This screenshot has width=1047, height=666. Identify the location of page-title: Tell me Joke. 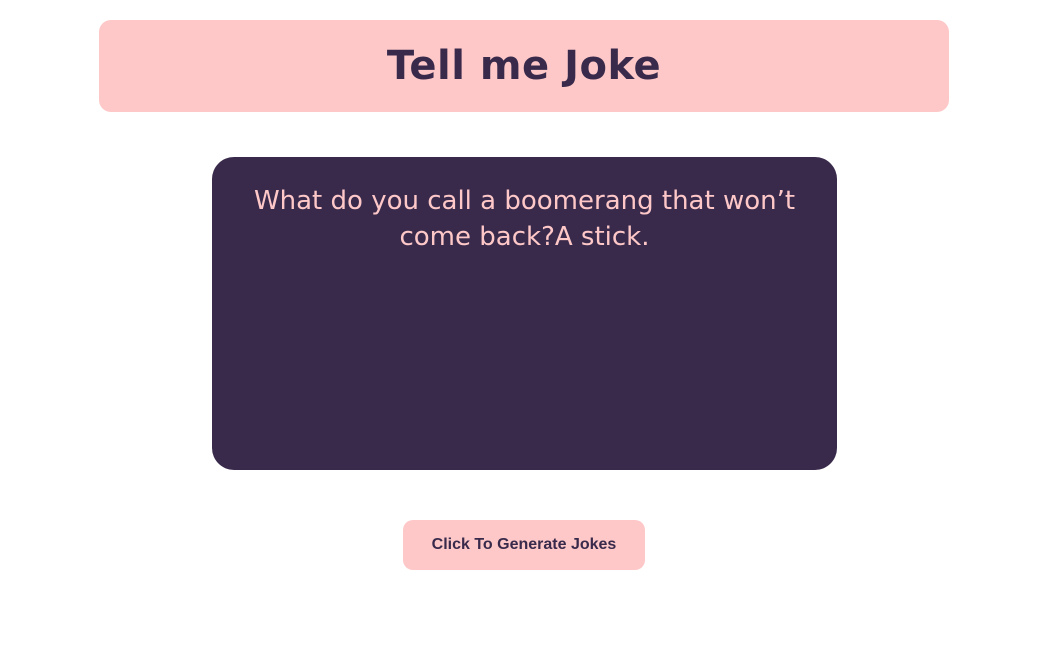
(524, 66).